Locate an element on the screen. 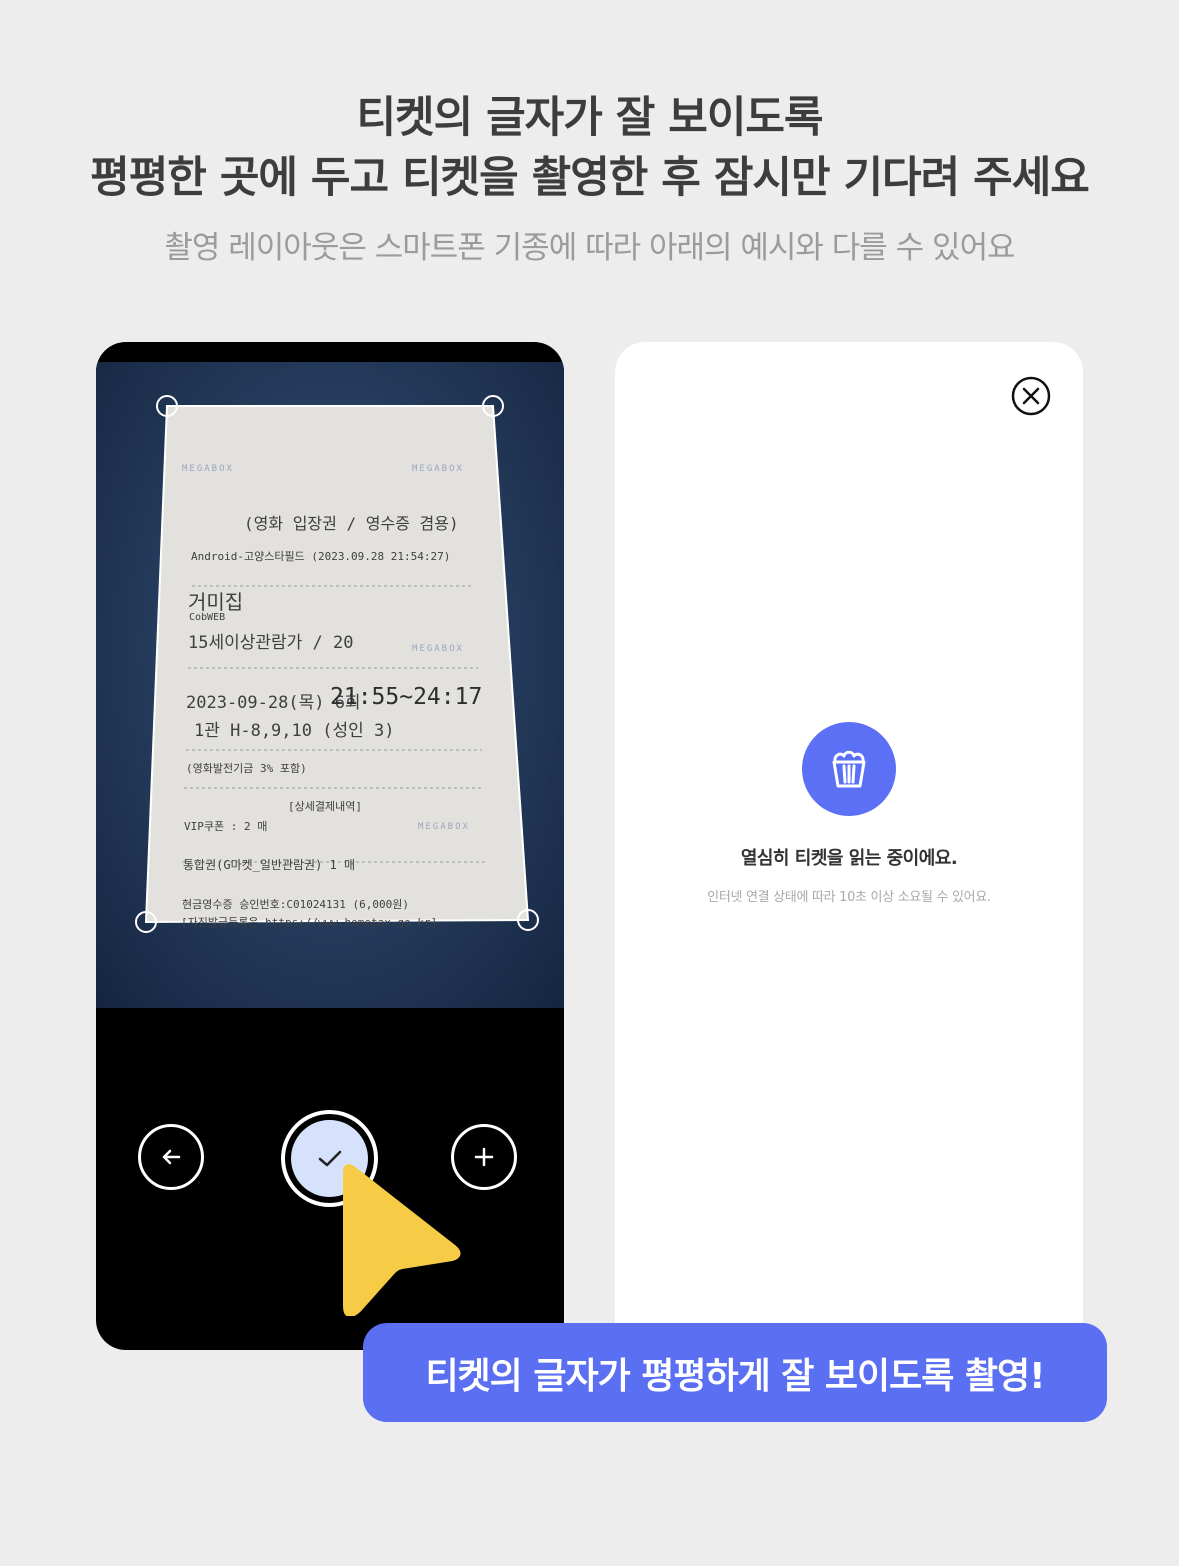  receipt-issued: Android-고양스타필드 (2023.09.28 21:54:27) is located at coordinates (321, 556).